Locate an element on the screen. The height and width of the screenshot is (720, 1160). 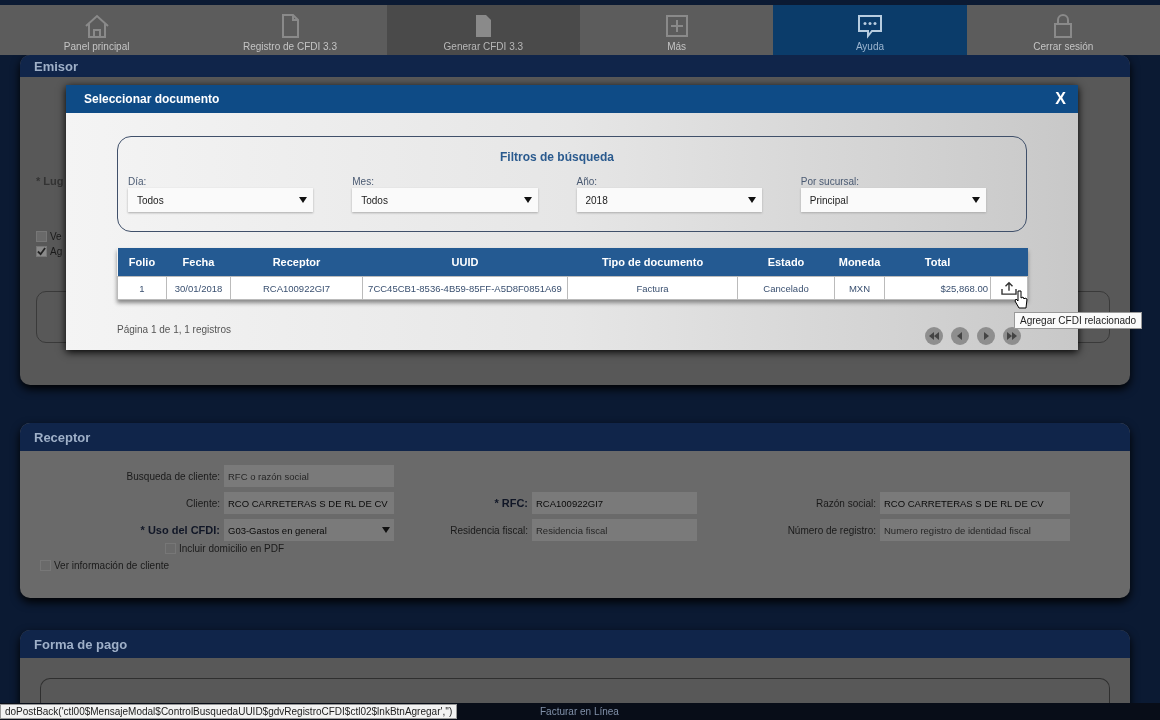
column-header: Estado is located at coordinates (786, 262).